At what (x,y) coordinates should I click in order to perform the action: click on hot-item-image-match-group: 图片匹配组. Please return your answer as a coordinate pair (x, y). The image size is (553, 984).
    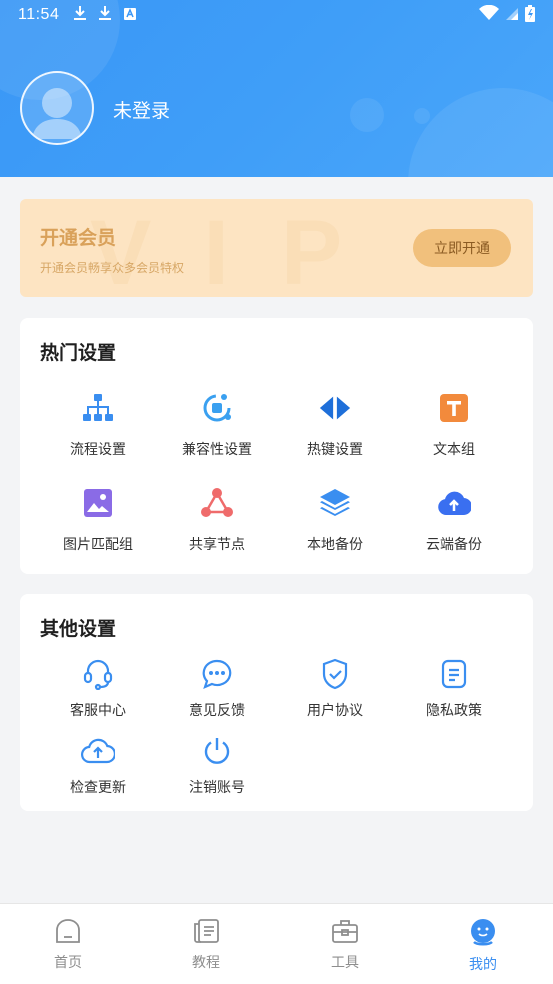
    Looking at the image, I should click on (98, 520).